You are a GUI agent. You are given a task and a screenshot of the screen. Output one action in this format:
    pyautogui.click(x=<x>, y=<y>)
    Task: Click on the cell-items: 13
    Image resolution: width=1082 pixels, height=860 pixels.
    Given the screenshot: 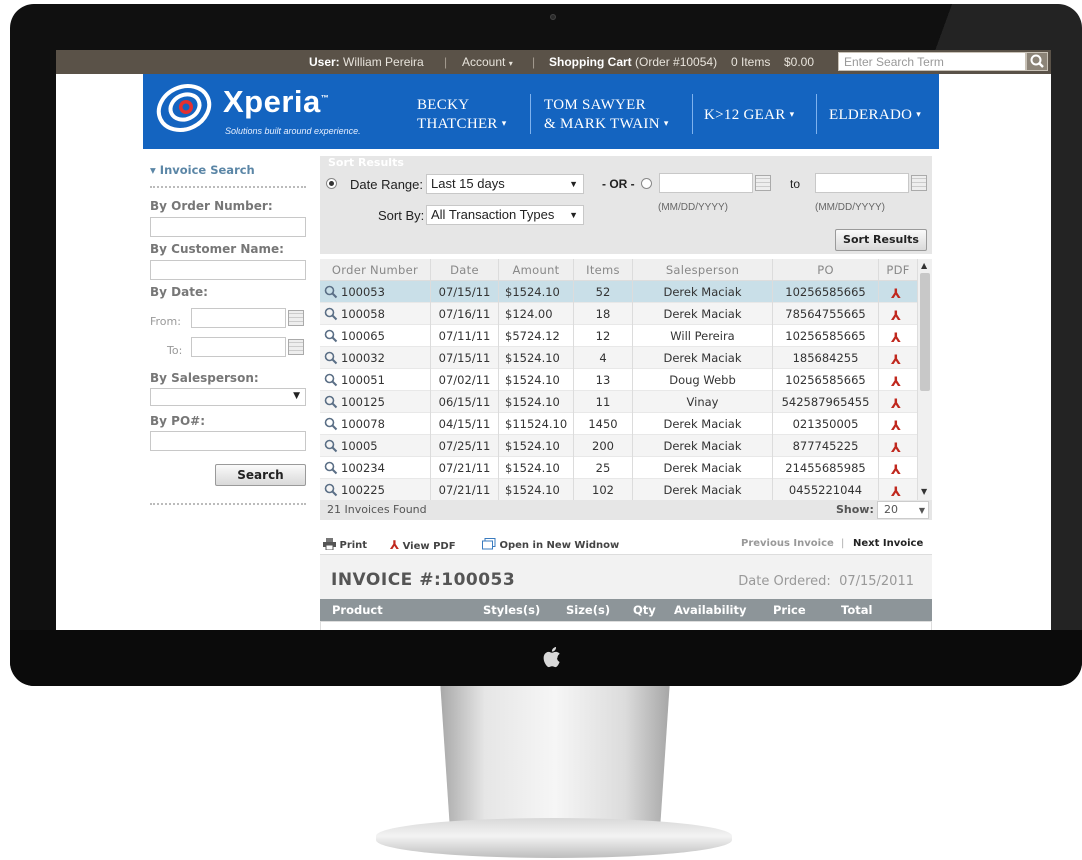 What is the action you would take?
    pyautogui.click(x=603, y=380)
    